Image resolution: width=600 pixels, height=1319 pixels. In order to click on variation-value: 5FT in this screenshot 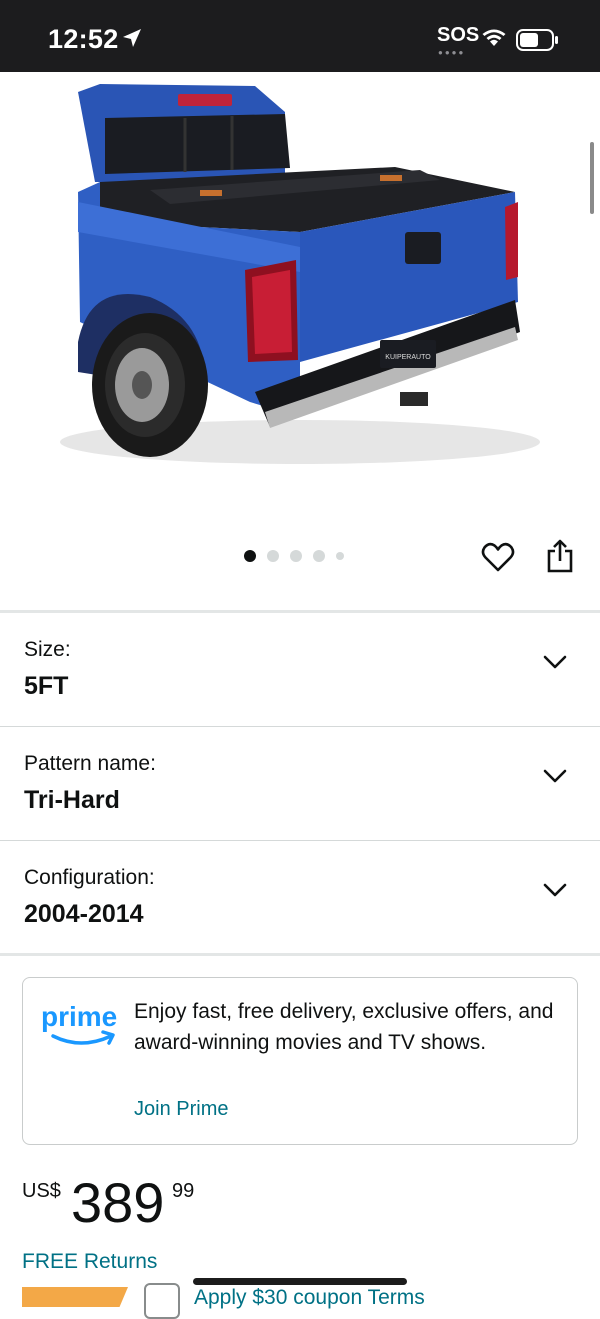, I will do `click(46, 686)`.